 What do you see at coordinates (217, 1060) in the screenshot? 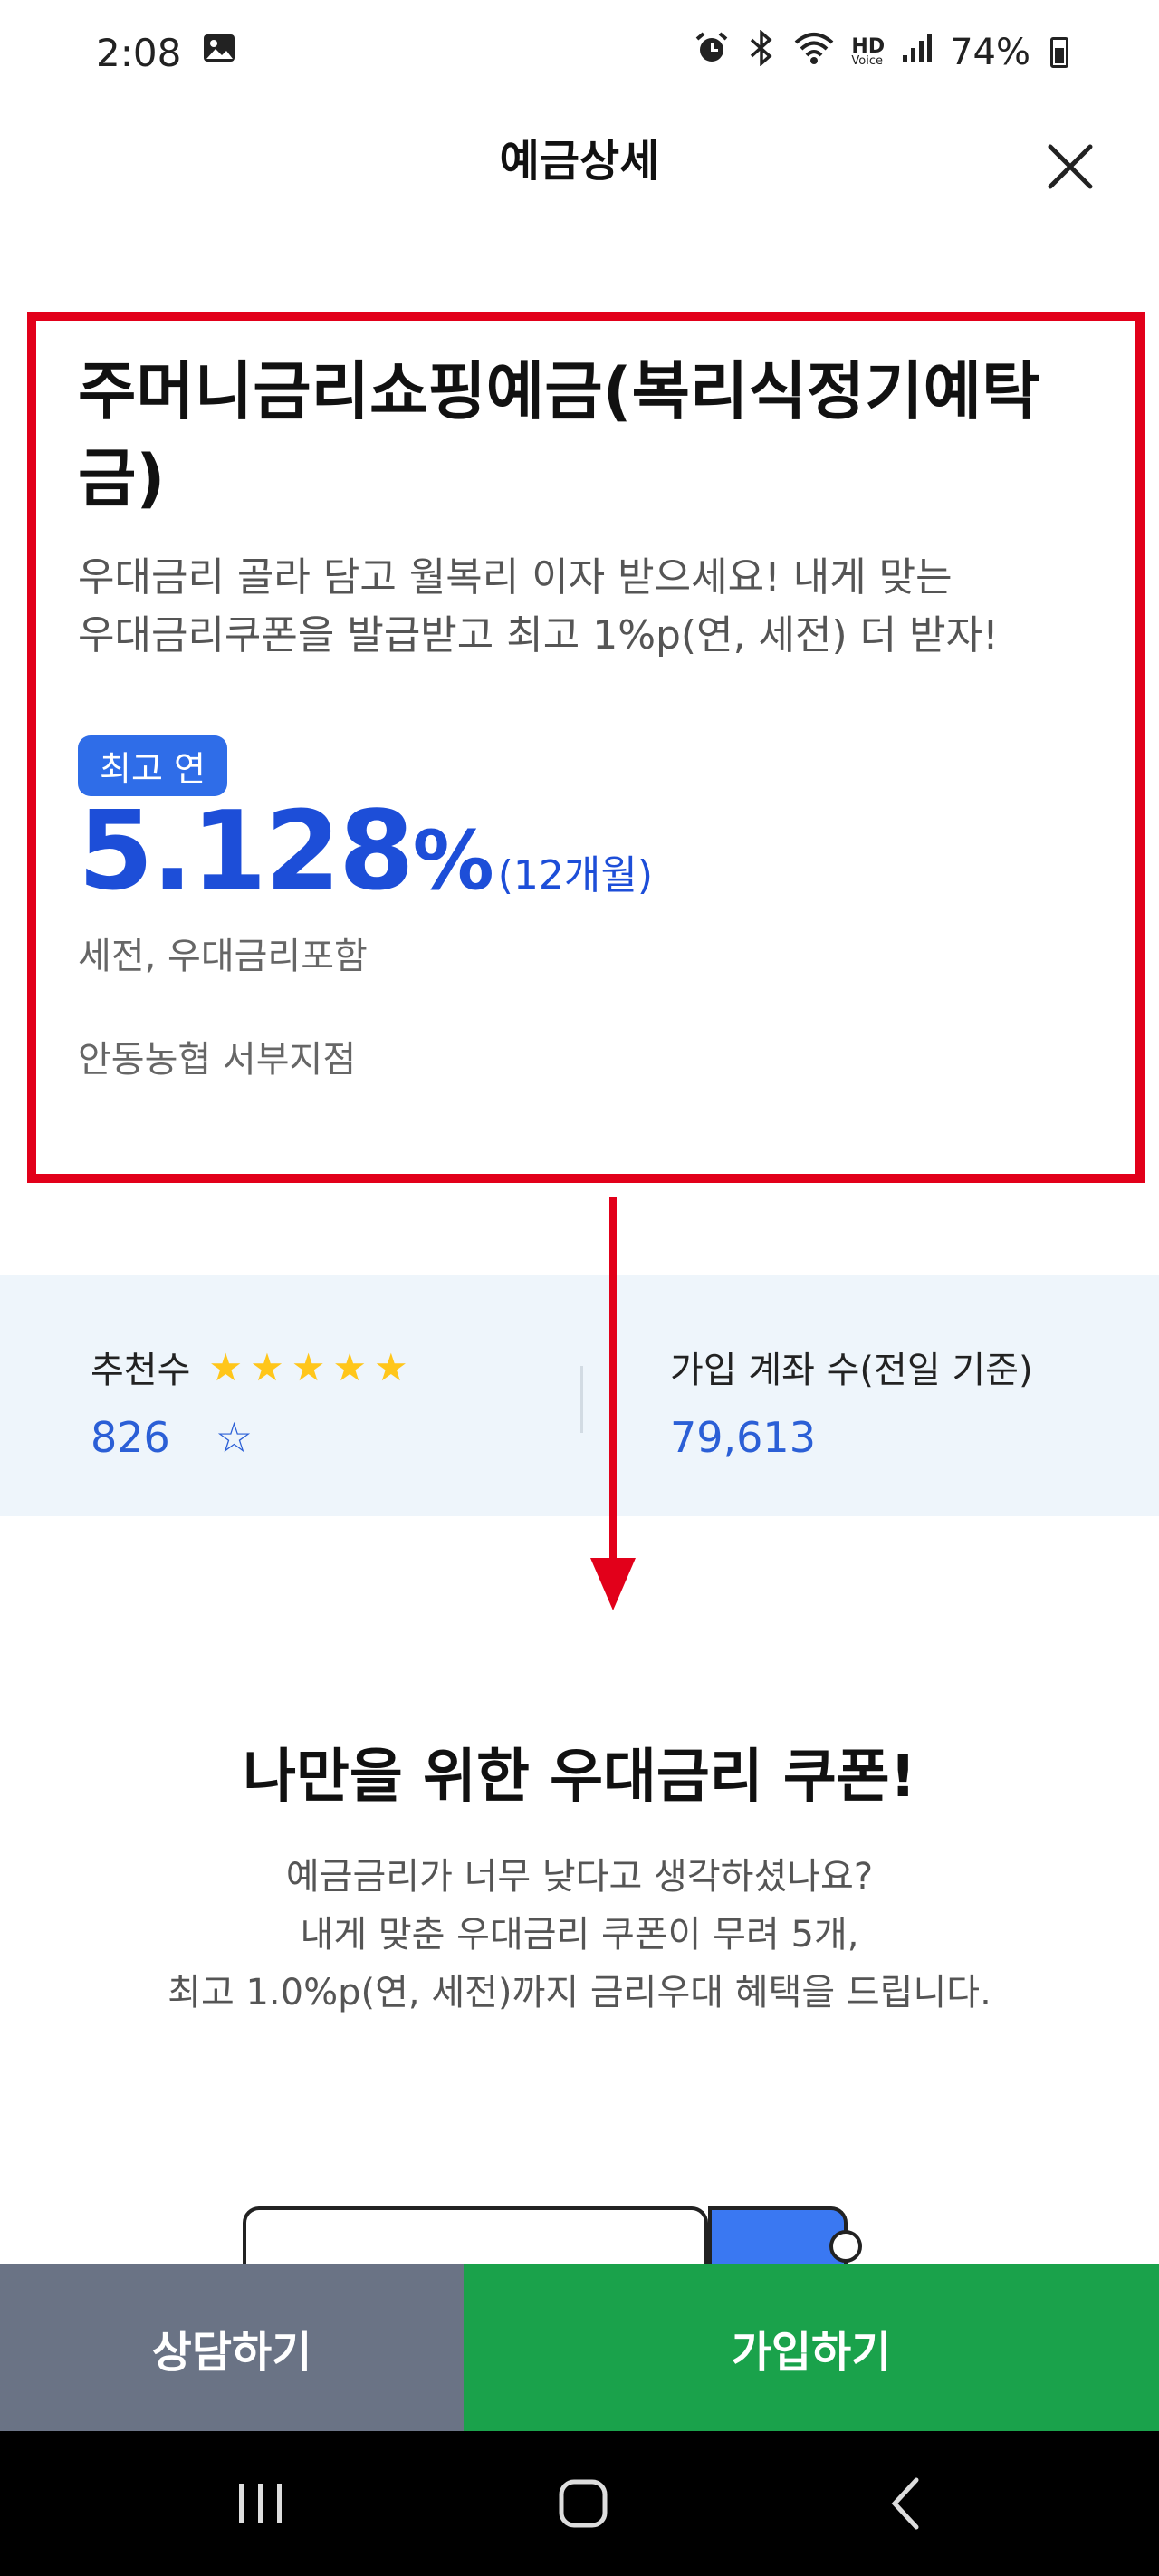
I see `branch-name: 안동농협 서부지점` at bounding box center [217, 1060].